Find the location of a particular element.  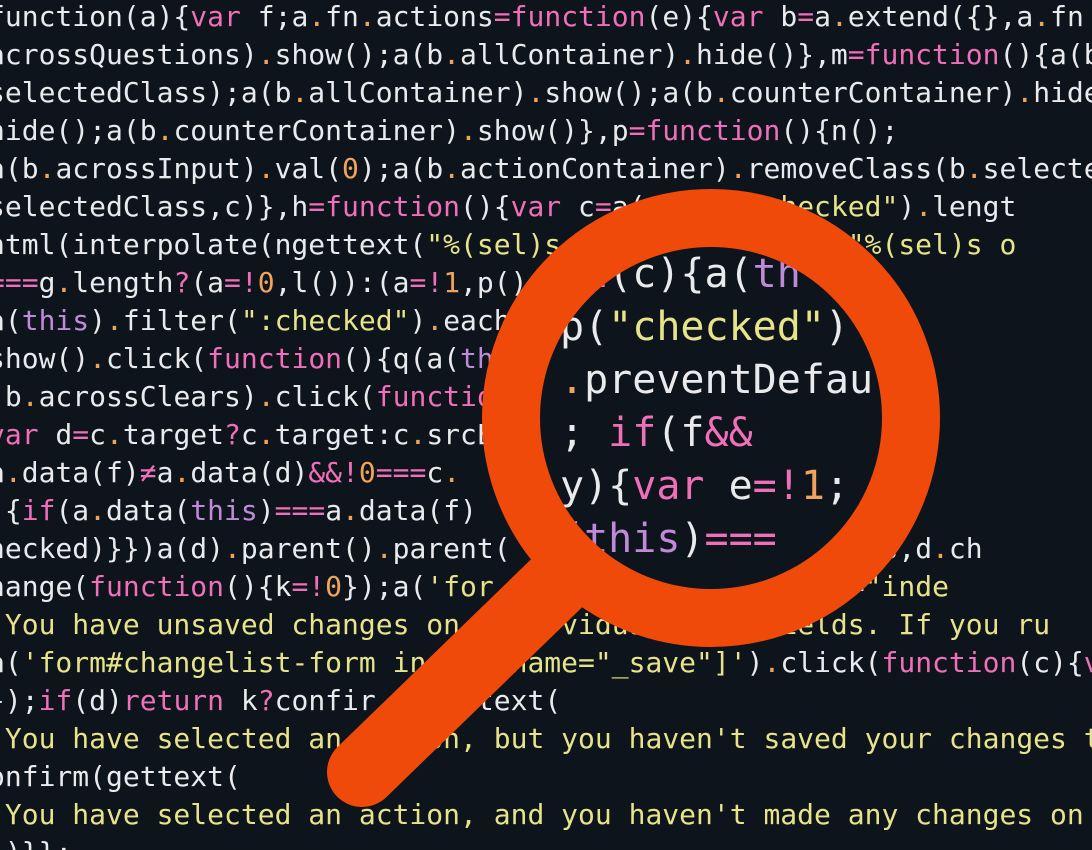

code-line: var d=c.target?c.target:c.srcE is located at coordinates (247, 435).